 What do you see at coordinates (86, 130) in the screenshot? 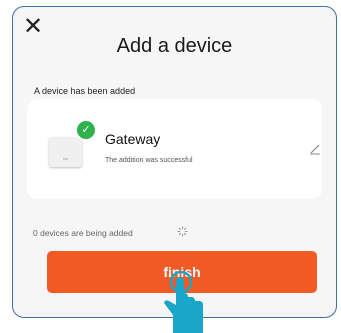
I see `check-circle-icon: ✓` at bounding box center [86, 130].